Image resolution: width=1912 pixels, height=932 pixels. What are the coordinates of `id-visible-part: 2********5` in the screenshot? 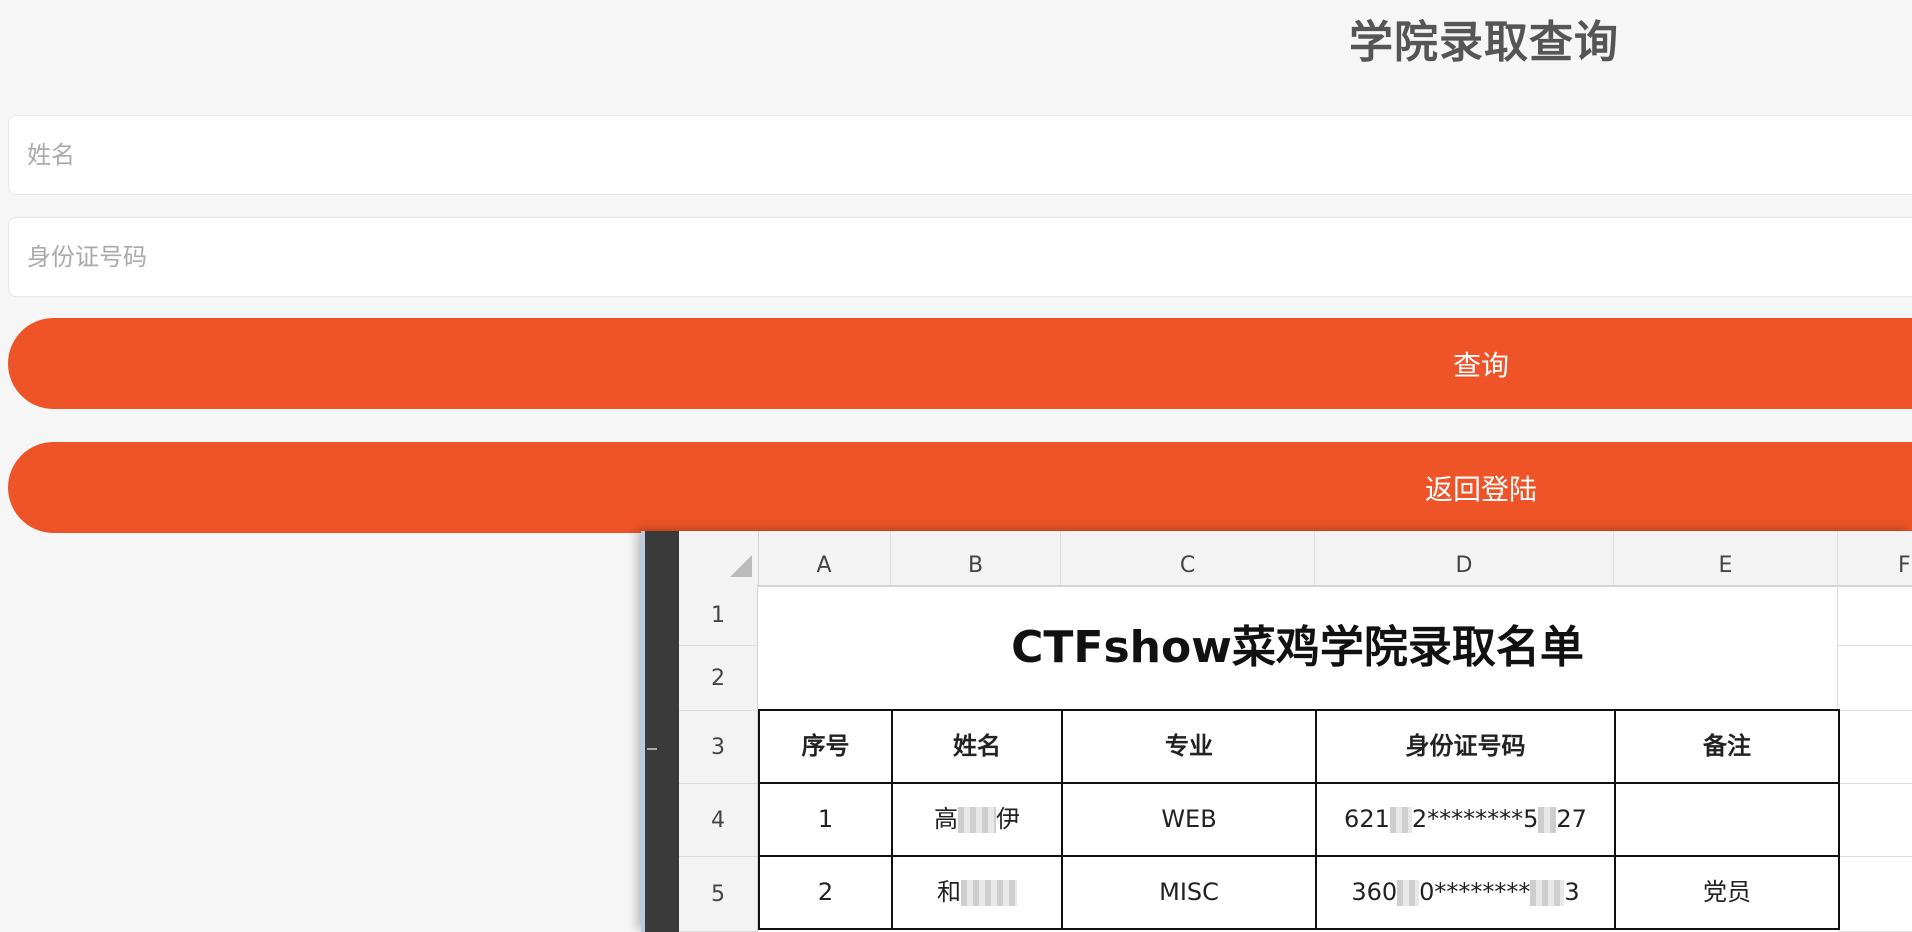 It's located at (1475, 819).